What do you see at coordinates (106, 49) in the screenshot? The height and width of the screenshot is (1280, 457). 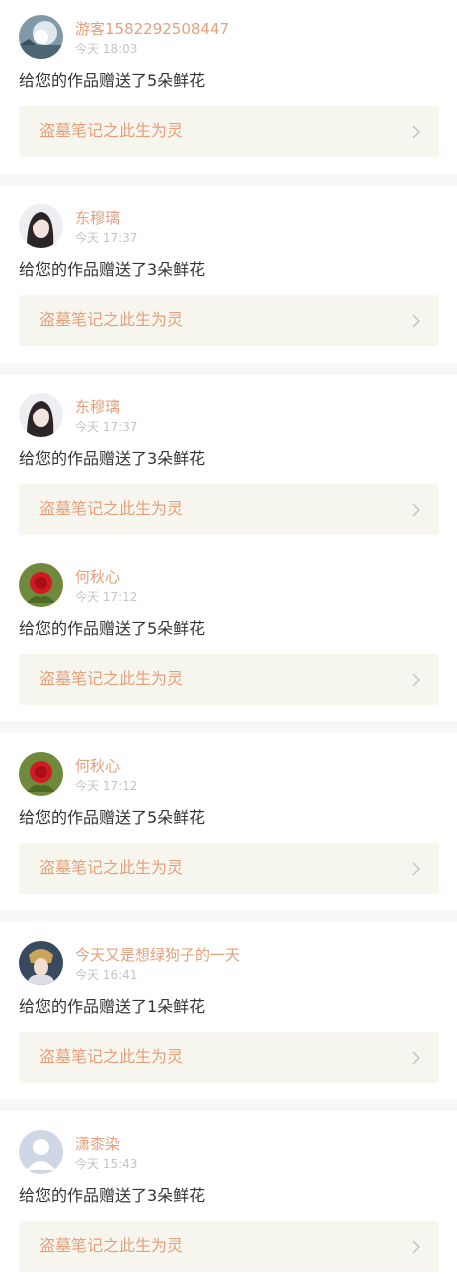 I see `timestamp: 今天 18:03` at bounding box center [106, 49].